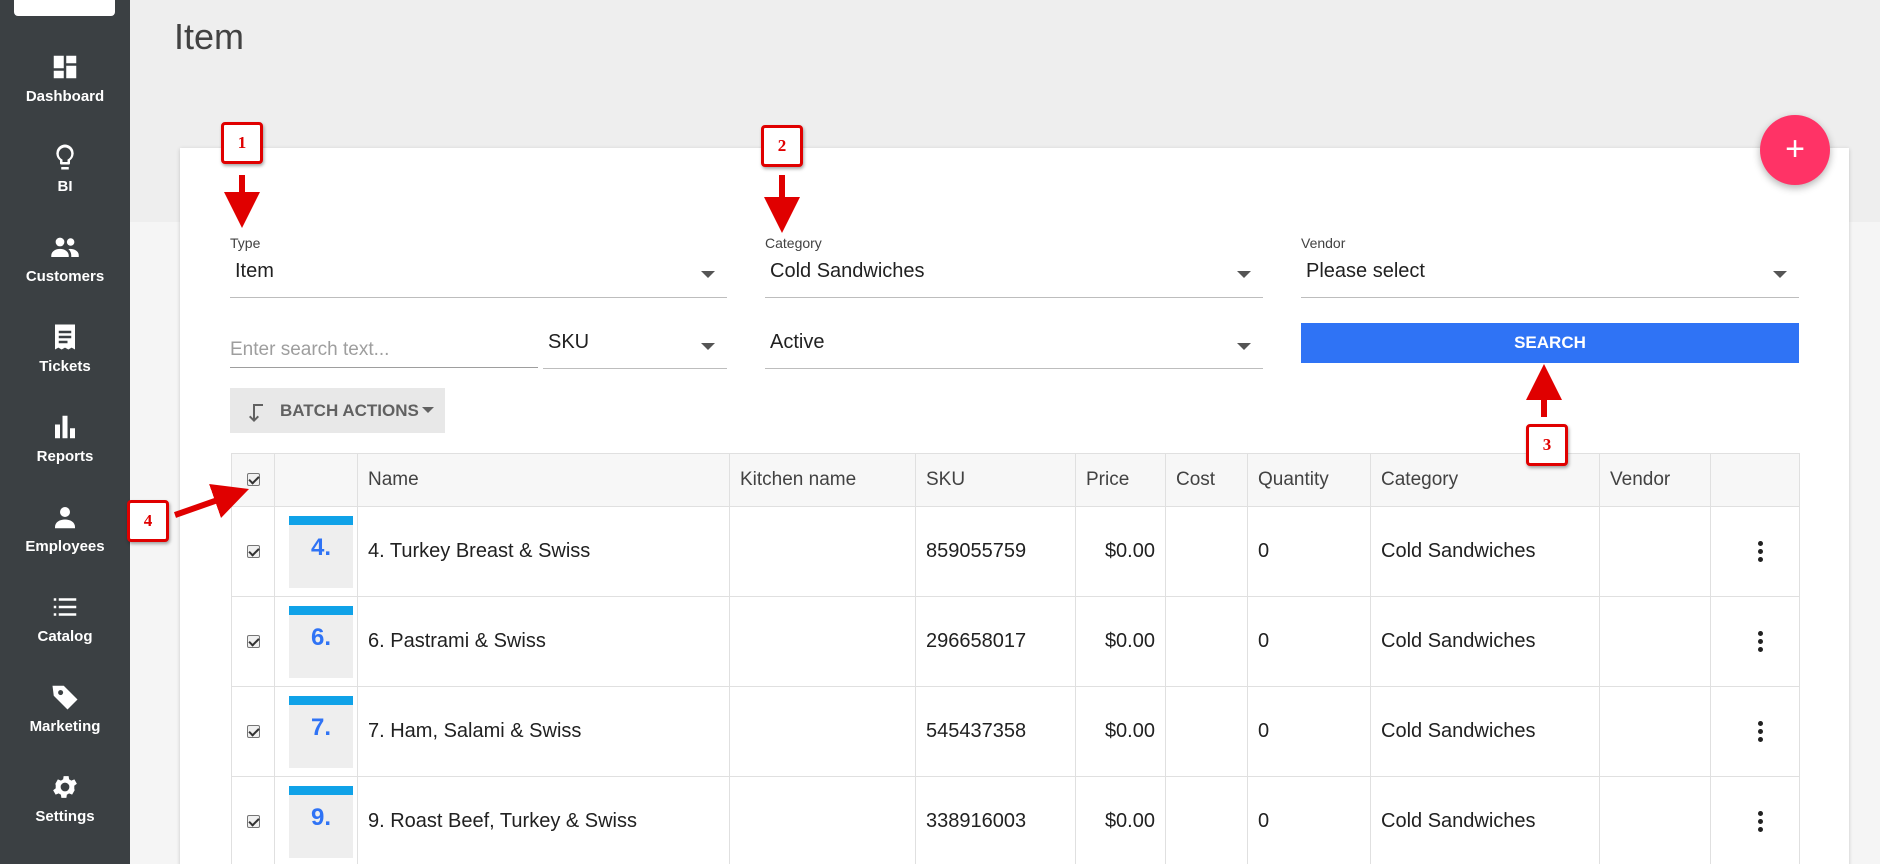 The height and width of the screenshot is (864, 1880). I want to click on row-actions-cell, so click(1755, 641).